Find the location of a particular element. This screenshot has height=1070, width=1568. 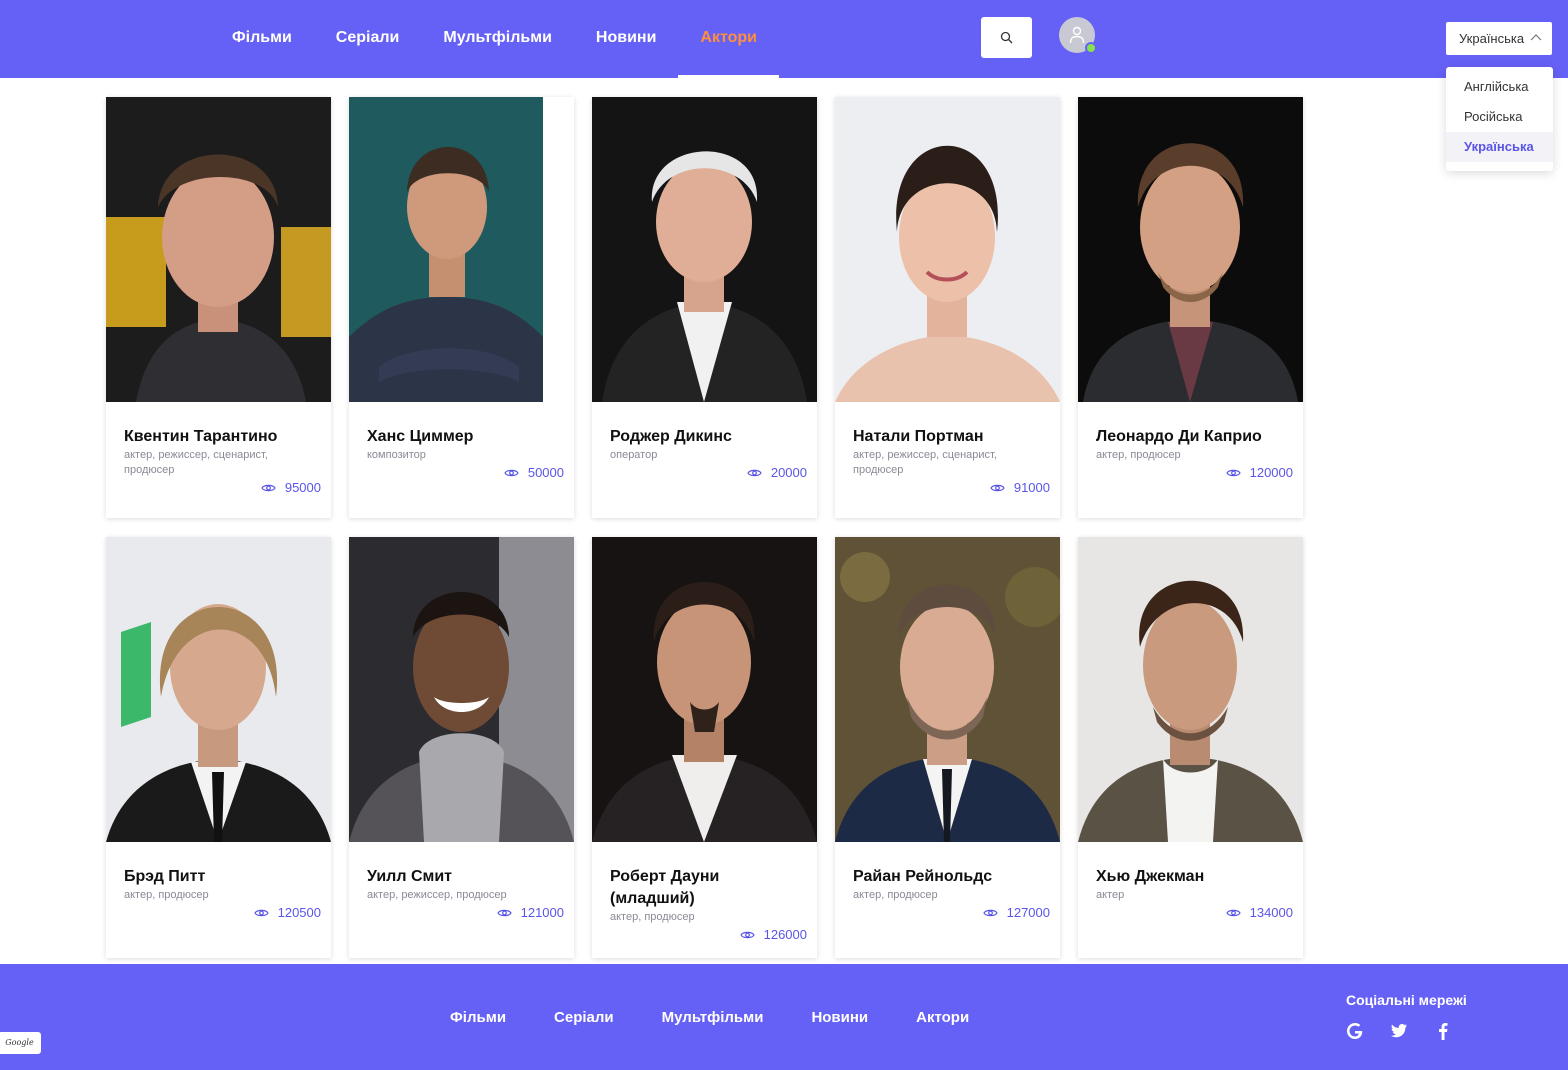

actor-roles: актер, режиссер, продюсер is located at coordinates (437, 895).